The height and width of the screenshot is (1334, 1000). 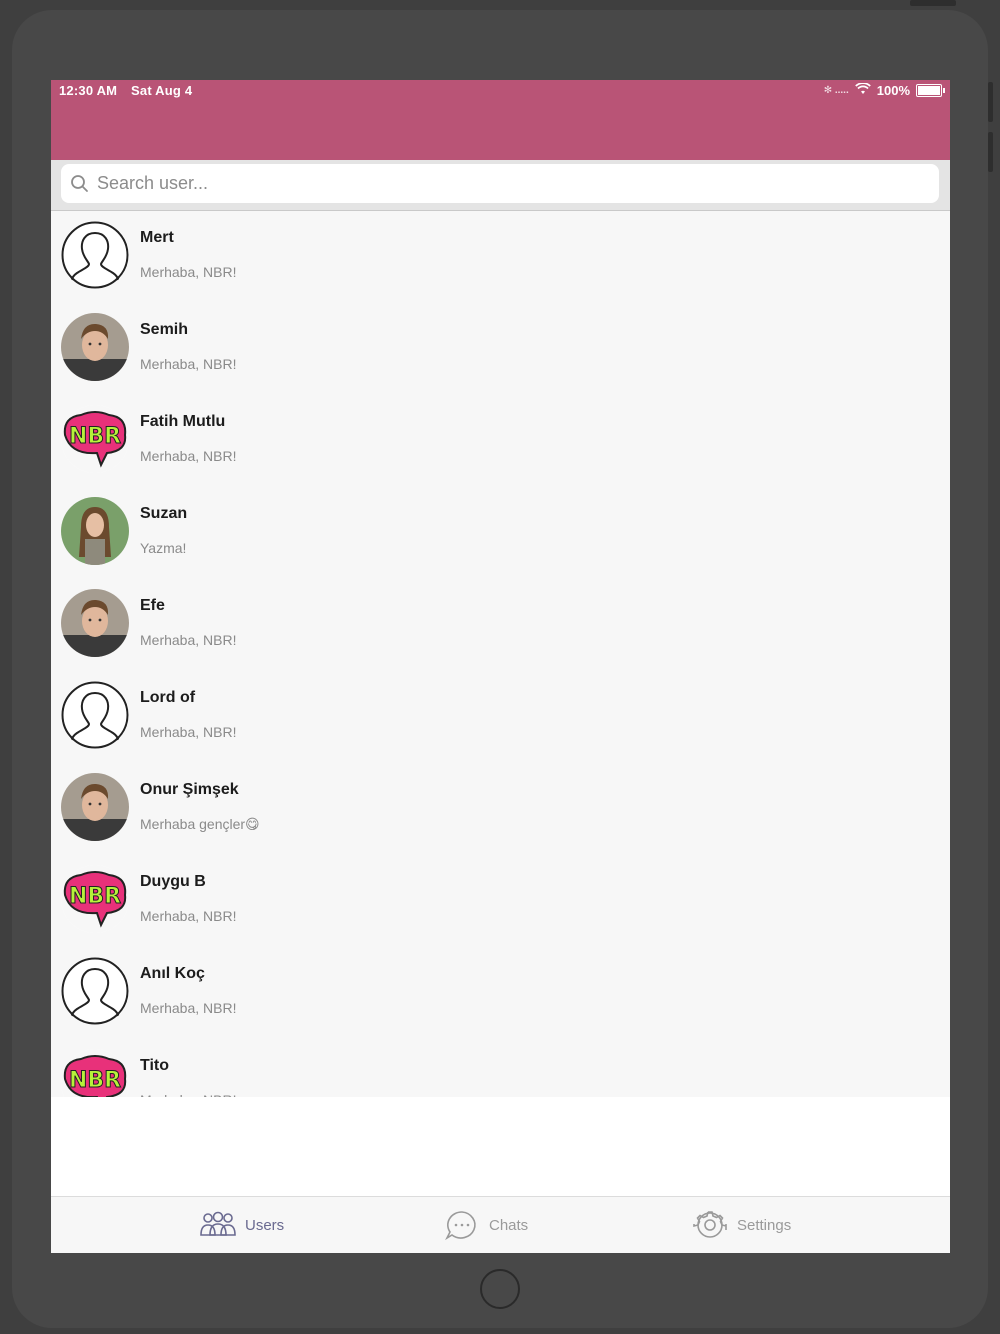 I want to click on user-name: Efe, so click(x=152, y=605).